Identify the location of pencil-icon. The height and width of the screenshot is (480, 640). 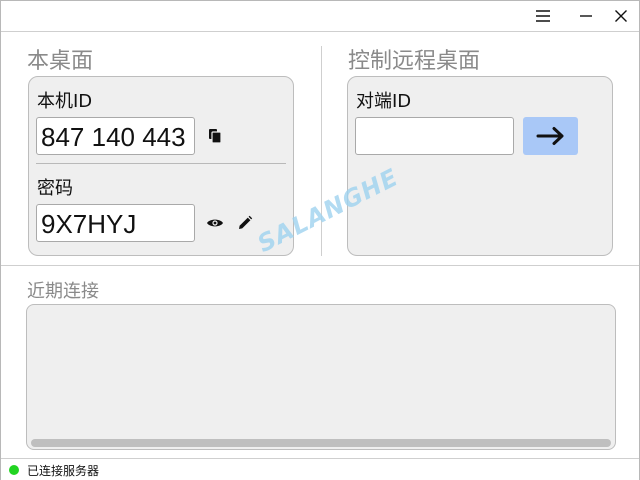
(245, 223).